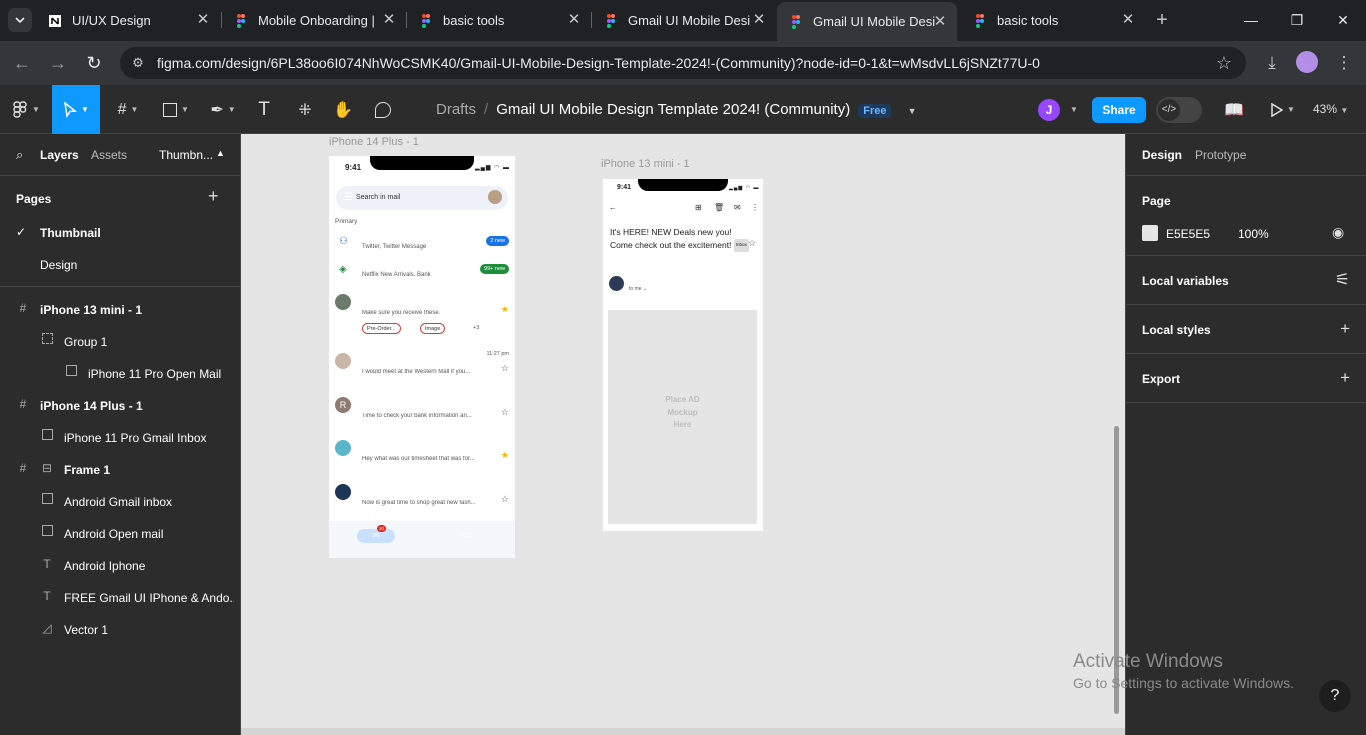 This screenshot has width=1366, height=735. Describe the element at coordinates (1119, 110) in the screenshot. I see `share-button: Share` at that location.